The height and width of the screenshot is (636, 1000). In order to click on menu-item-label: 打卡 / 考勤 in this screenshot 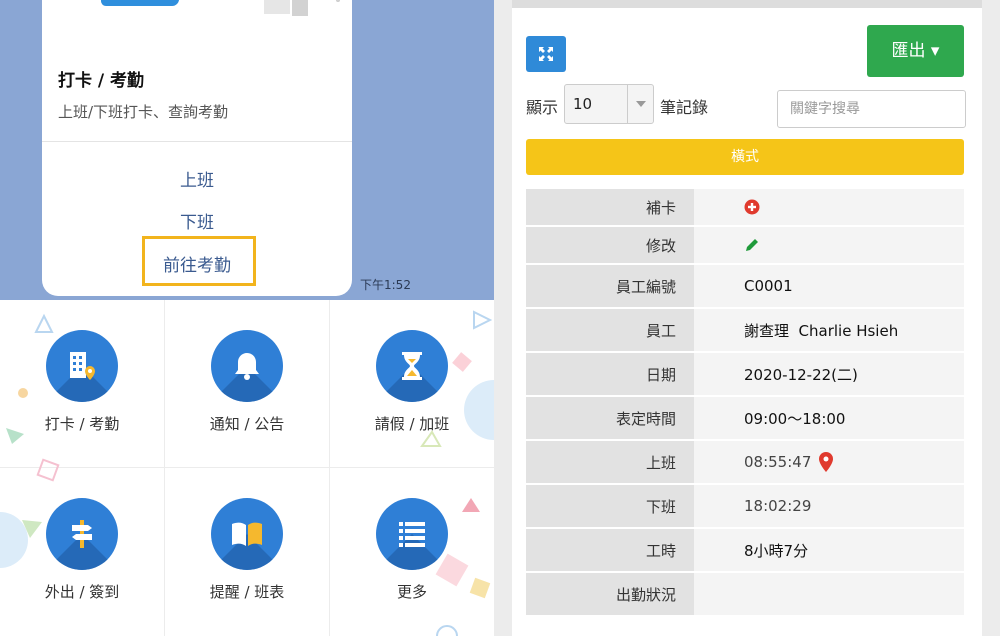, I will do `click(82, 424)`.